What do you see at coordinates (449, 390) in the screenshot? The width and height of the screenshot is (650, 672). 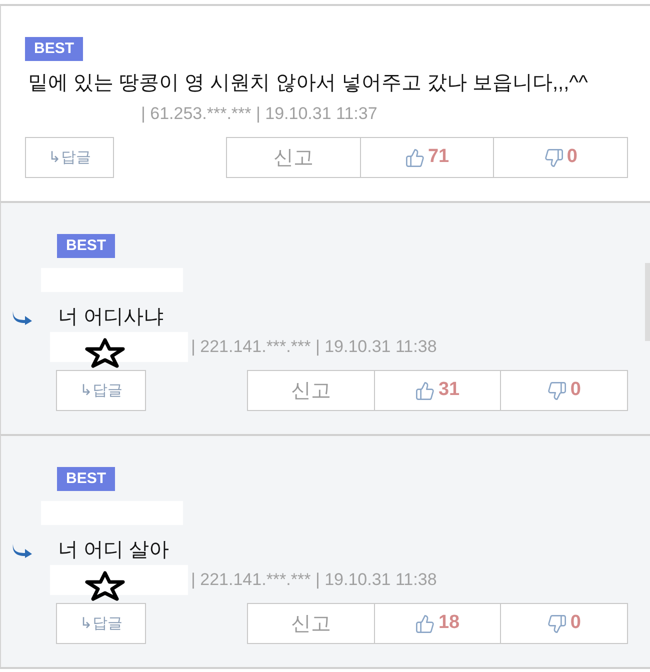 I see `like-count: 31` at bounding box center [449, 390].